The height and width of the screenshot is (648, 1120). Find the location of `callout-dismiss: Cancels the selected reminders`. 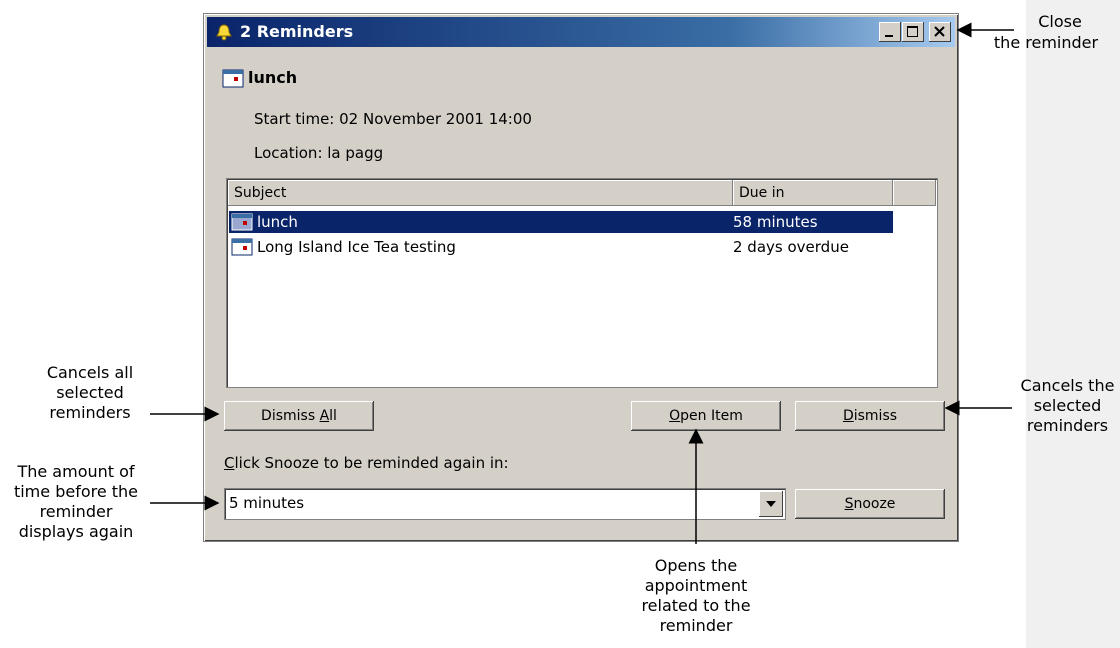

callout-dismiss: Cancels the selected reminders is located at coordinates (1067, 405).